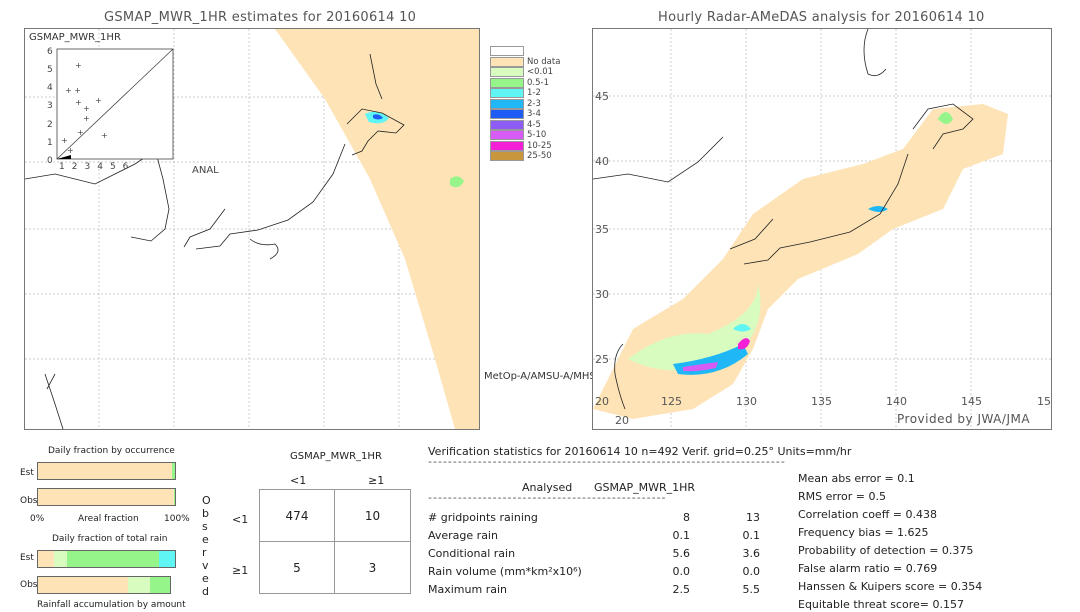  Describe the element at coordinates (681, 553) in the screenshot. I see `stat-analysed: 5.6` at that location.